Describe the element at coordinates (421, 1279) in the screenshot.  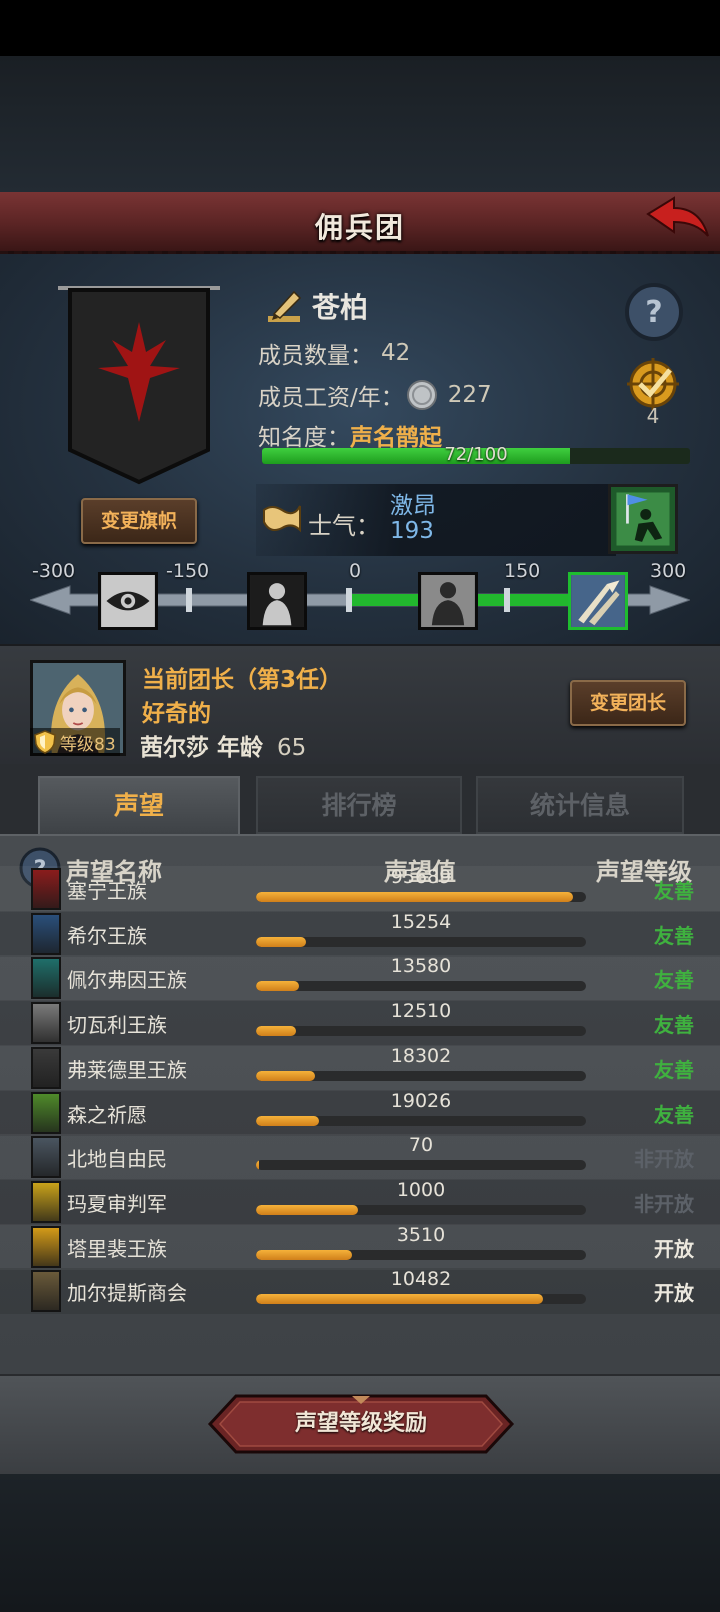
I see `reputation-value: 10482` at that location.